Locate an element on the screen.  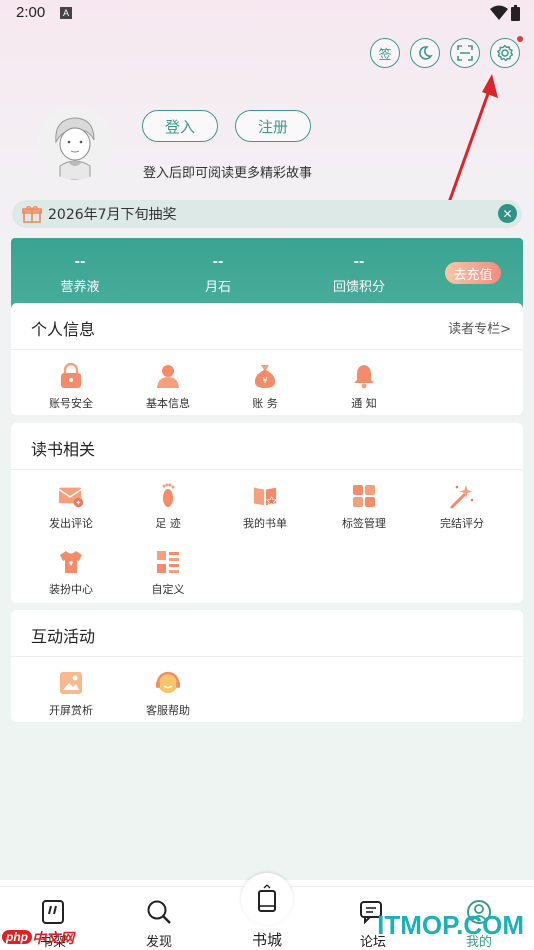
money-bag-icon: ¥ is located at coordinates (265, 376).